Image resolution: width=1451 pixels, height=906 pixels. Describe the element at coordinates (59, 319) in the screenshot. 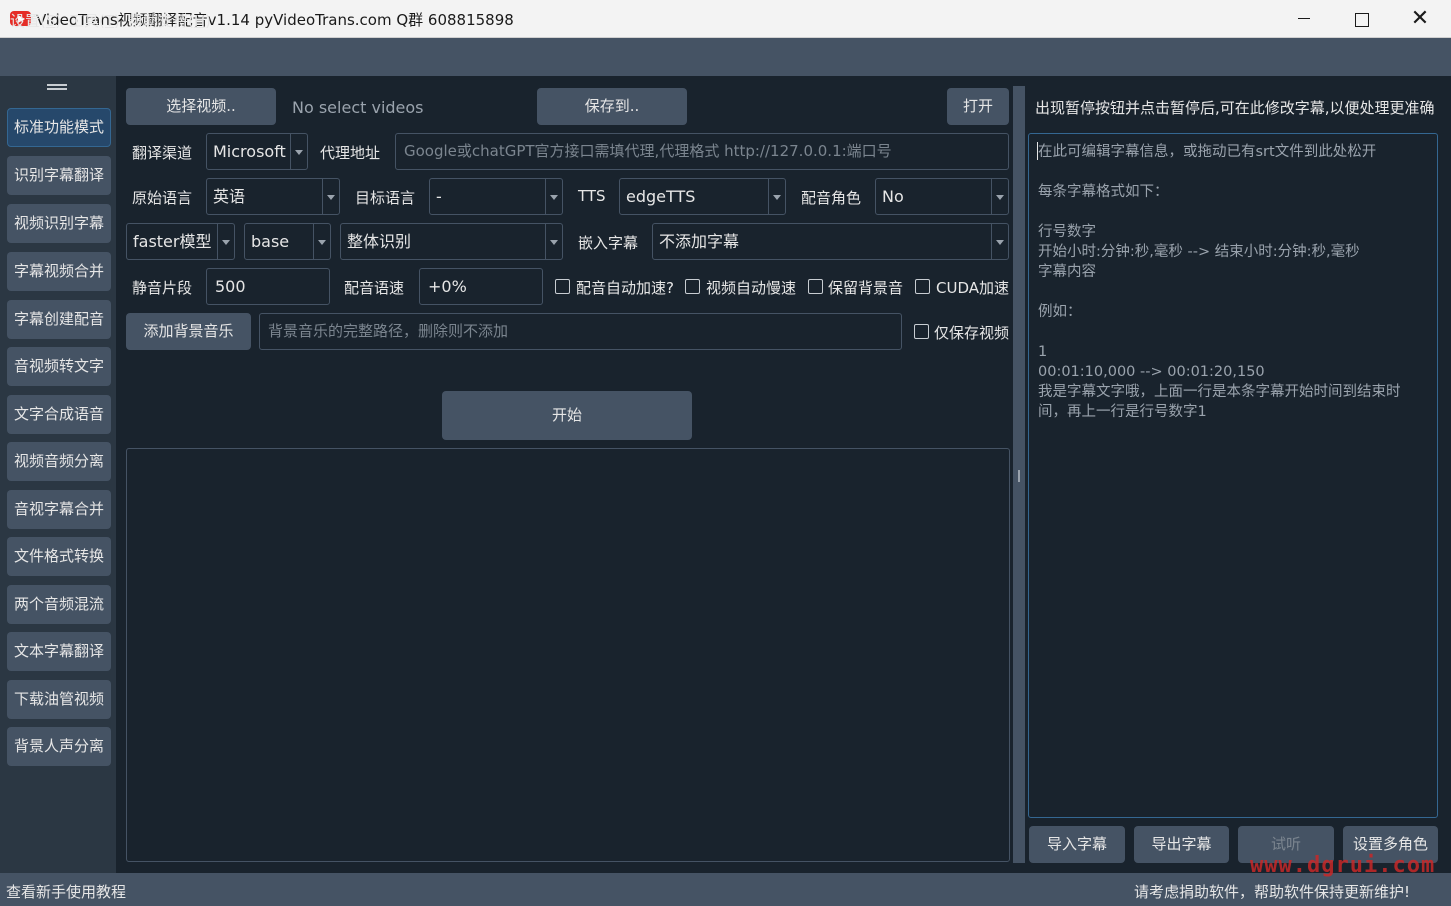

I see `sidebar-item-subtitle-dub: 字幕创建配音` at that location.